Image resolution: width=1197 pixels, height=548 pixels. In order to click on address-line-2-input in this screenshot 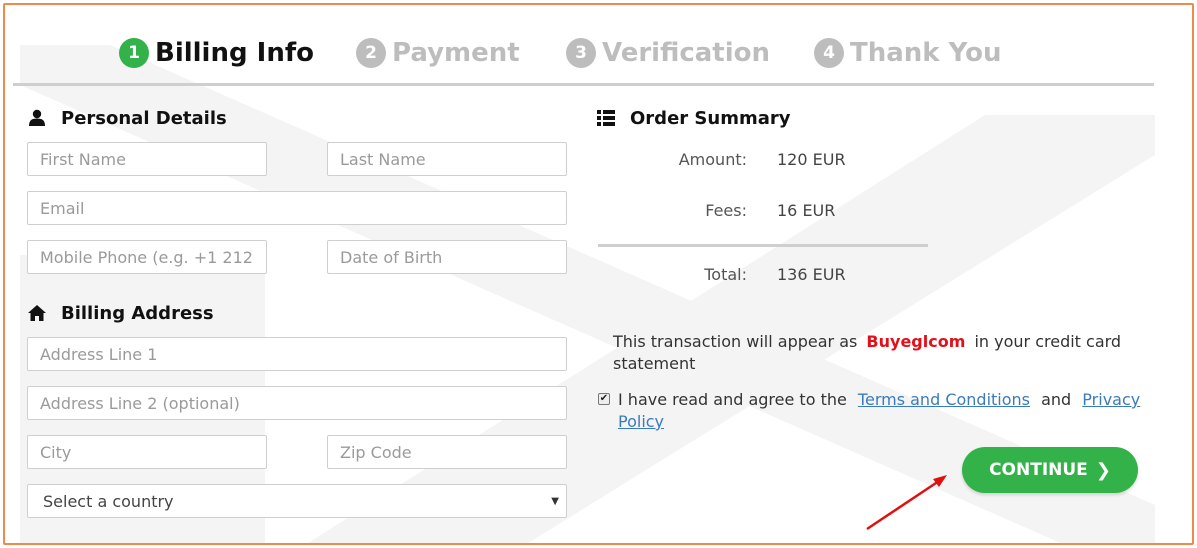, I will do `click(297, 403)`.